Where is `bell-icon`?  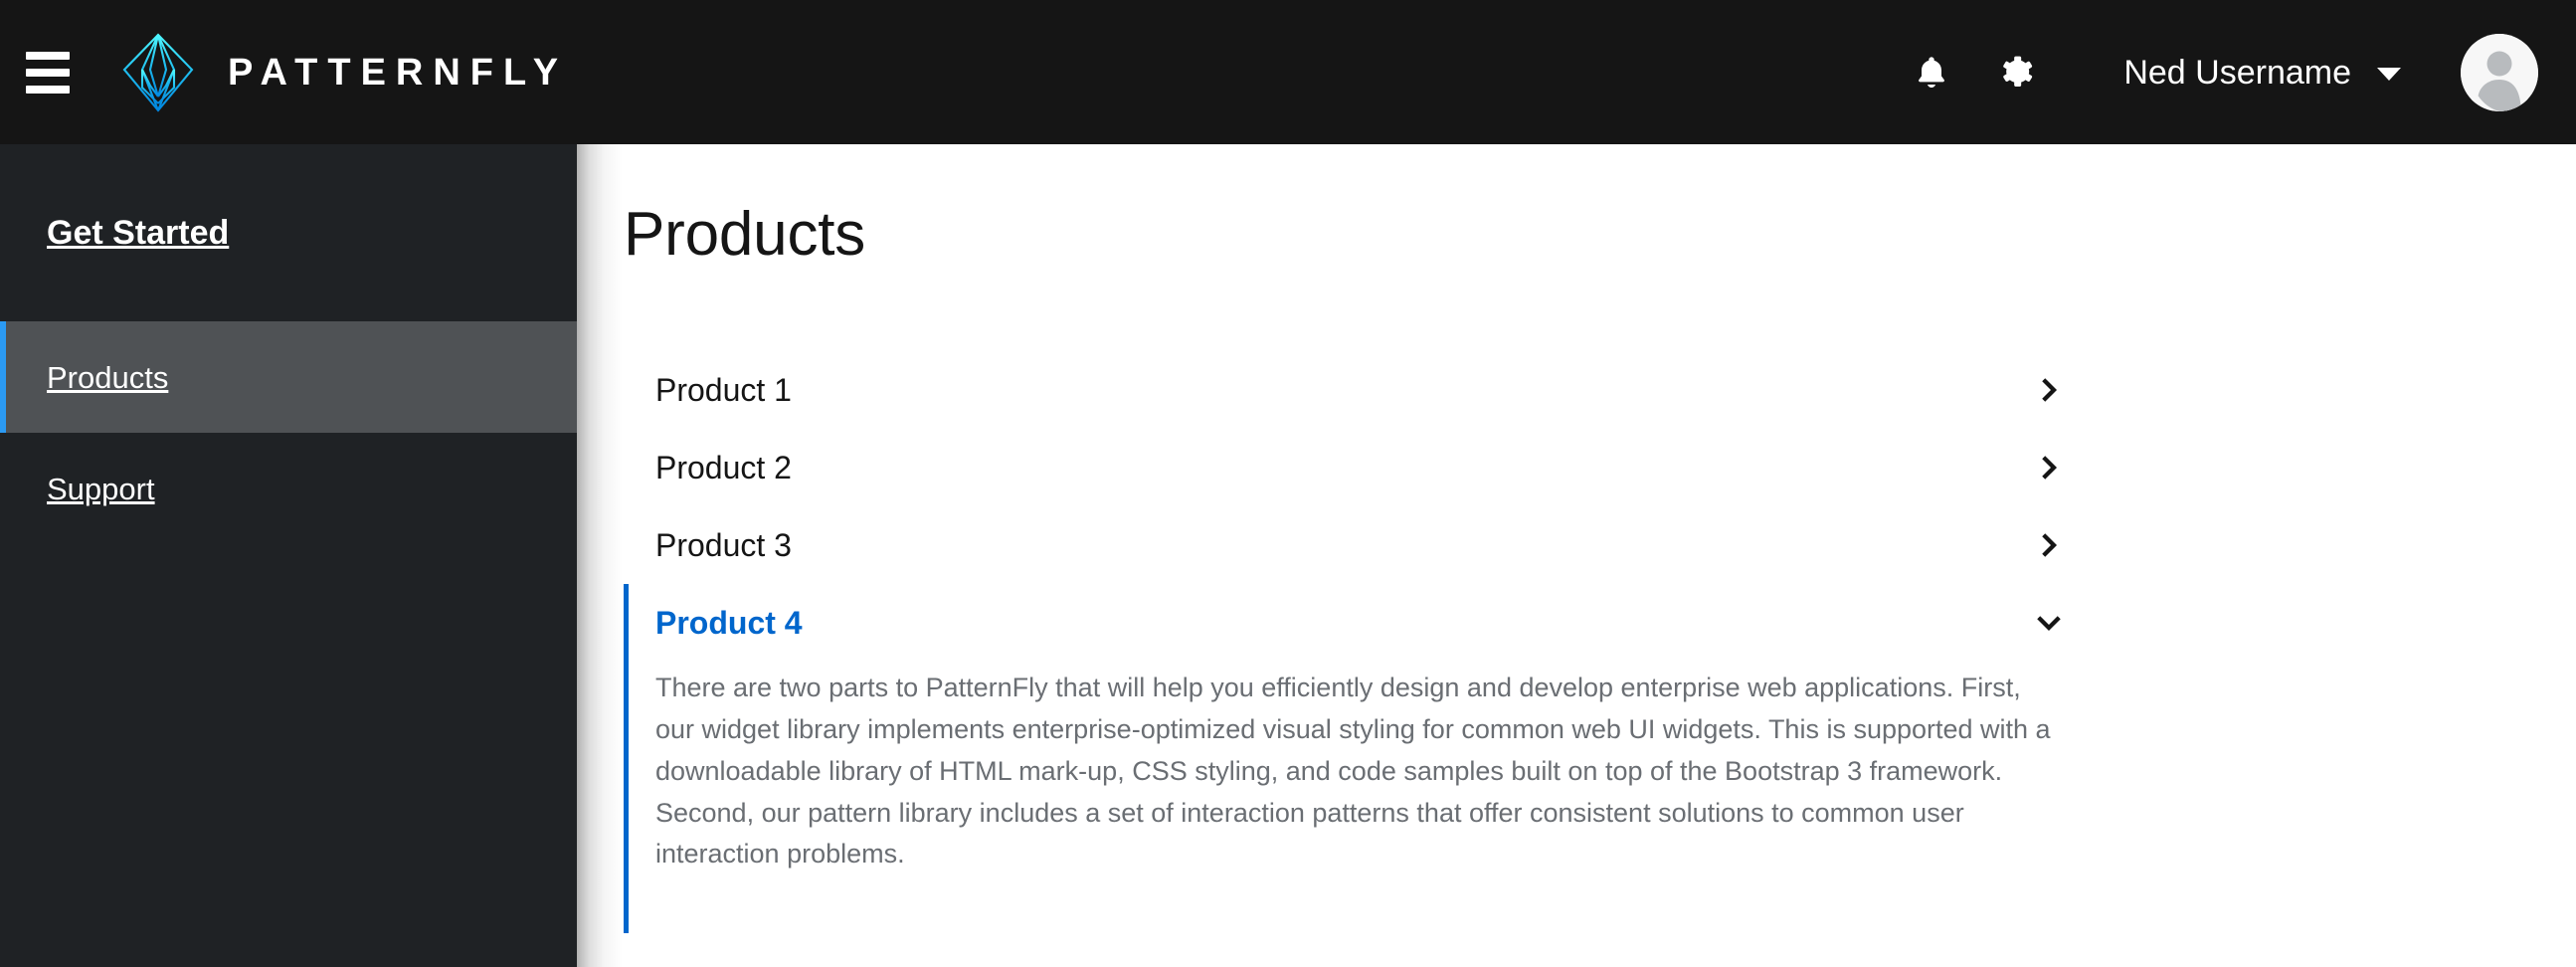
bell-icon is located at coordinates (1931, 73).